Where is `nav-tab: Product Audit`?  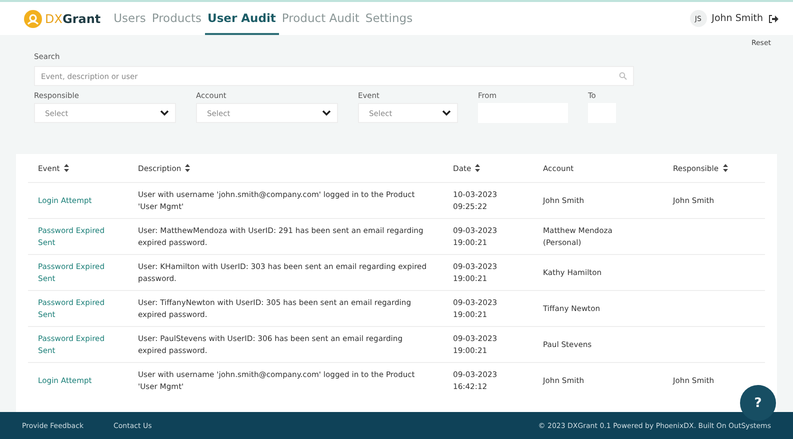 nav-tab: Product Audit is located at coordinates (320, 18).